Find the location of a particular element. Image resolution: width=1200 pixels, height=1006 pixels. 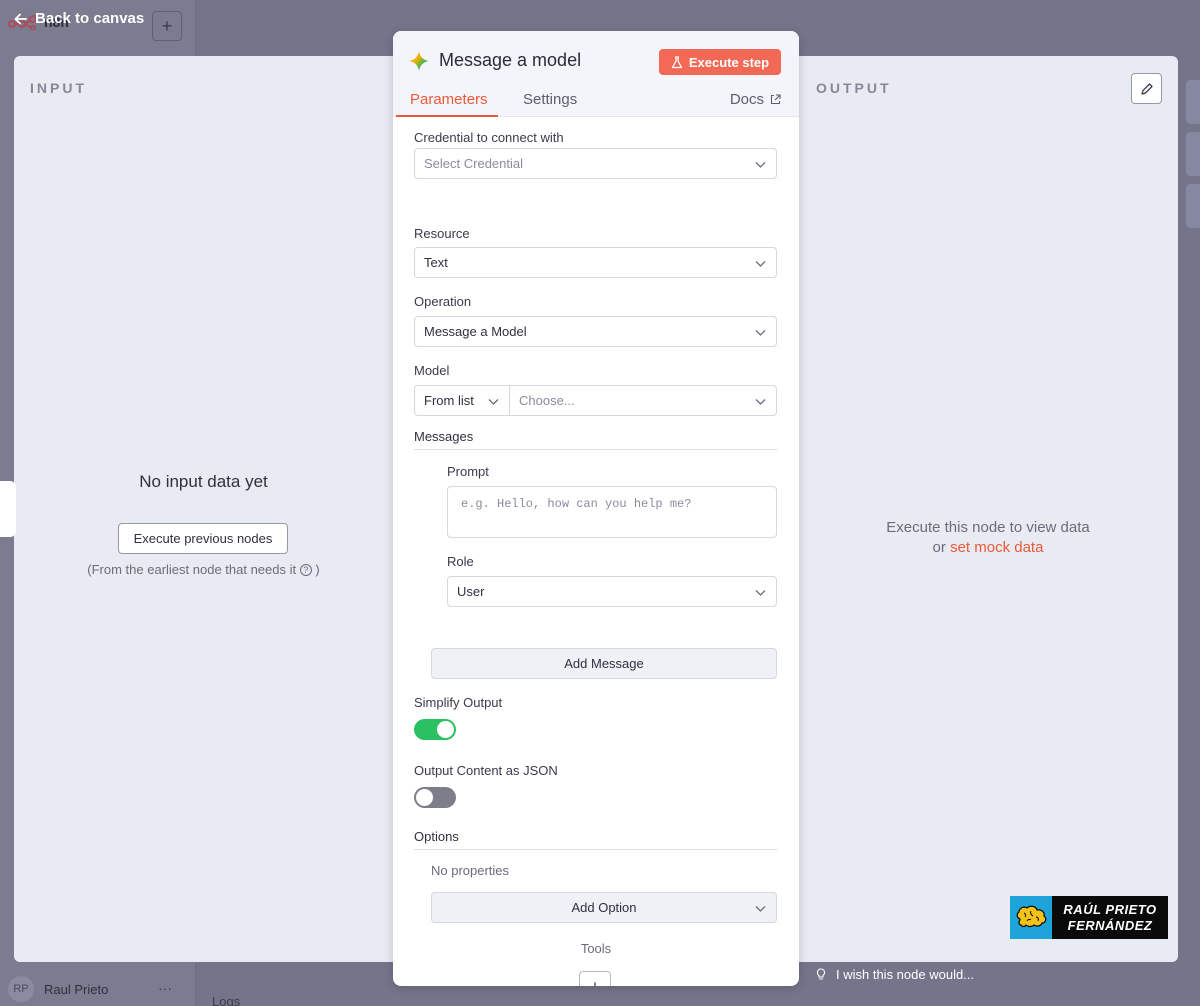

more-icon: ··· is located at coordinates (165, 988).